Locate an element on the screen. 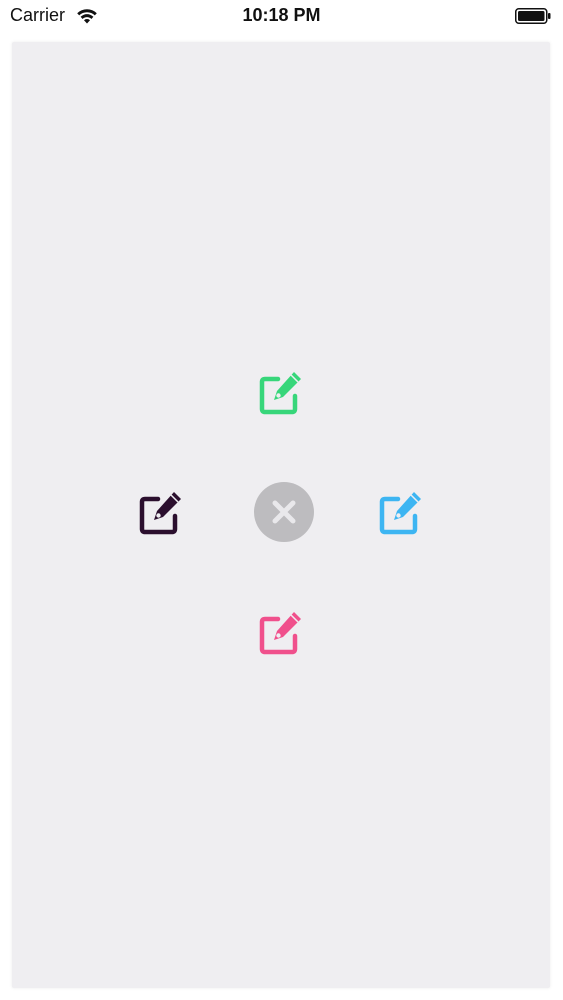 Image resolution: width=563 pixels, height=1000 pixels. battery-icon is located at coordinates (533, 16).